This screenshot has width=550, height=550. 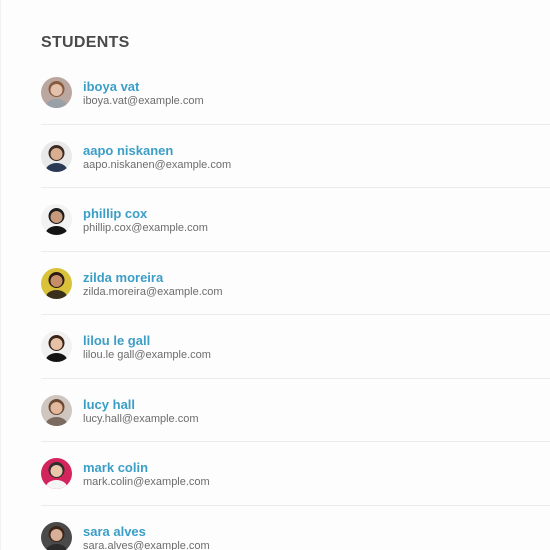 What do you see at coordinates (295, 283) in the screenshot?
I see `student-row: zilda moreira zilda.moreira@example.com` at bounding box center [295, 283].